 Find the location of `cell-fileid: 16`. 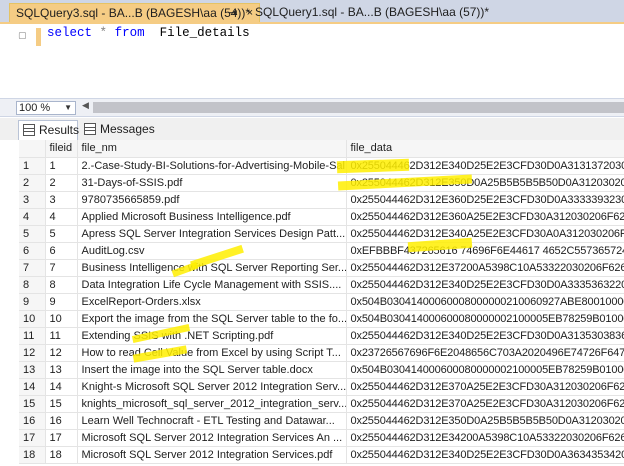

cell-fileid: 16 is located at coordinates (61, 421).